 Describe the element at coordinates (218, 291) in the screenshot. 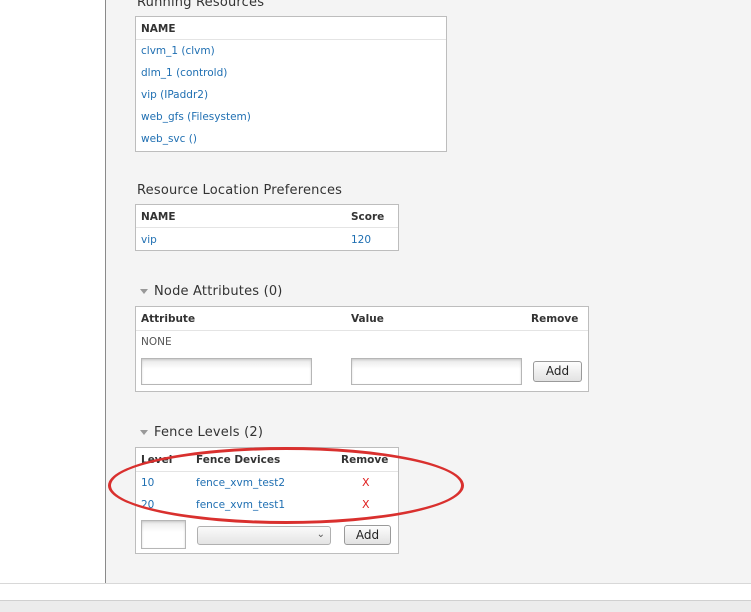

I see `node-attributes-title: Node Attributes (0)` at that location.